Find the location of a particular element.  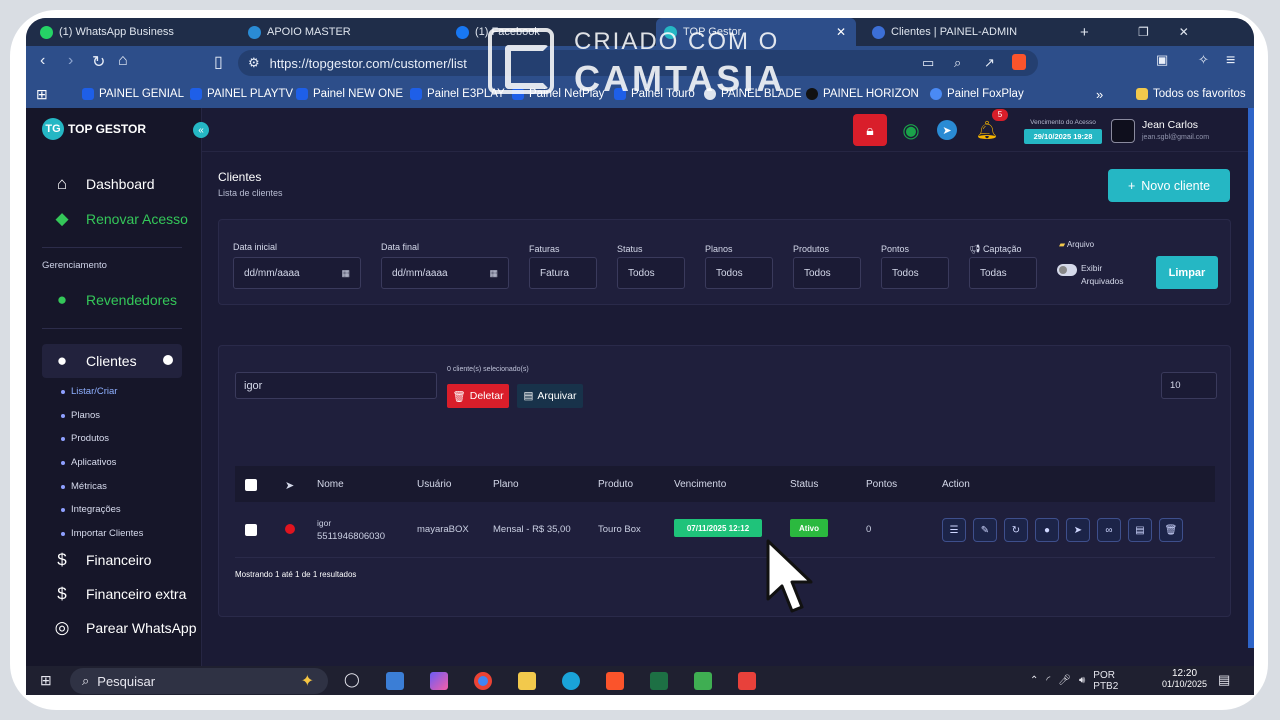

microphone-icon: 🎤︎ is located at coordinates (1064, 680).